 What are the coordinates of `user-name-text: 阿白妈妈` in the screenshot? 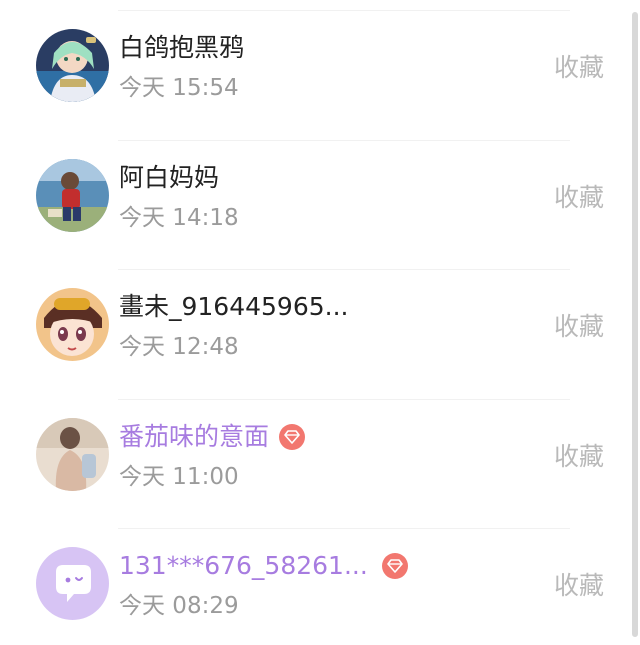 It's located at (169, 177).